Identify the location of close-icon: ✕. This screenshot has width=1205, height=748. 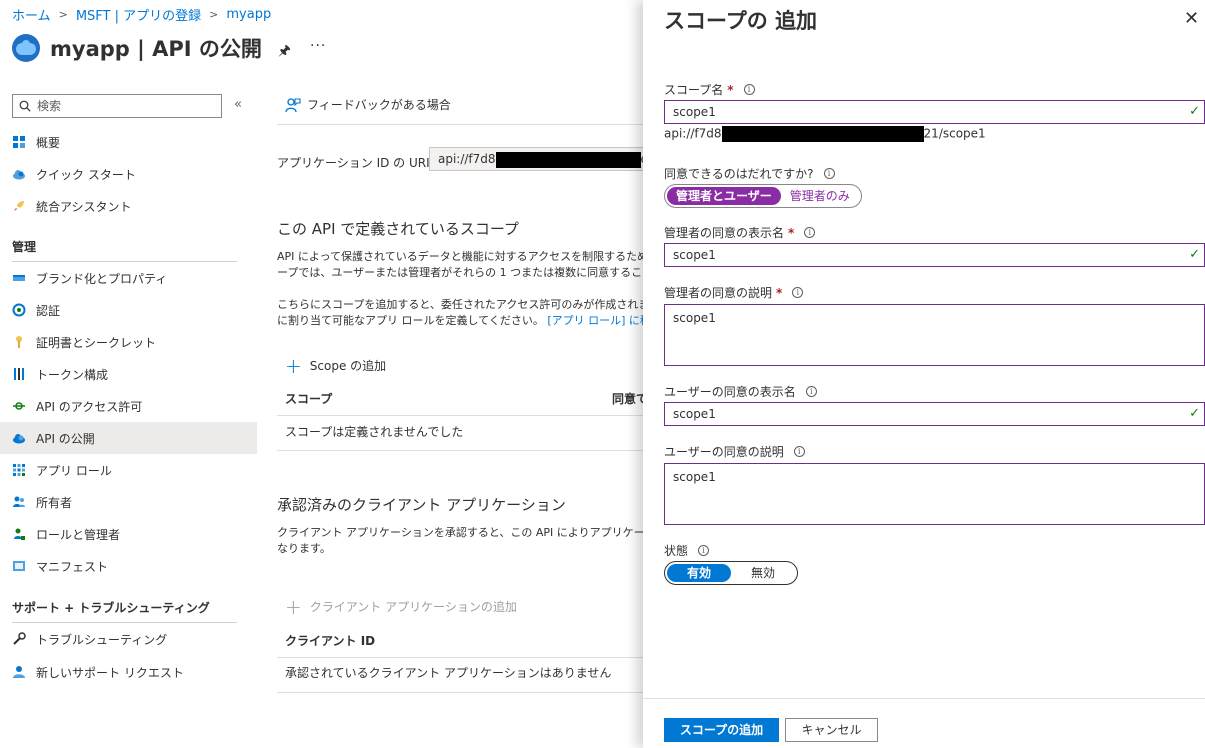
(1191, 18).